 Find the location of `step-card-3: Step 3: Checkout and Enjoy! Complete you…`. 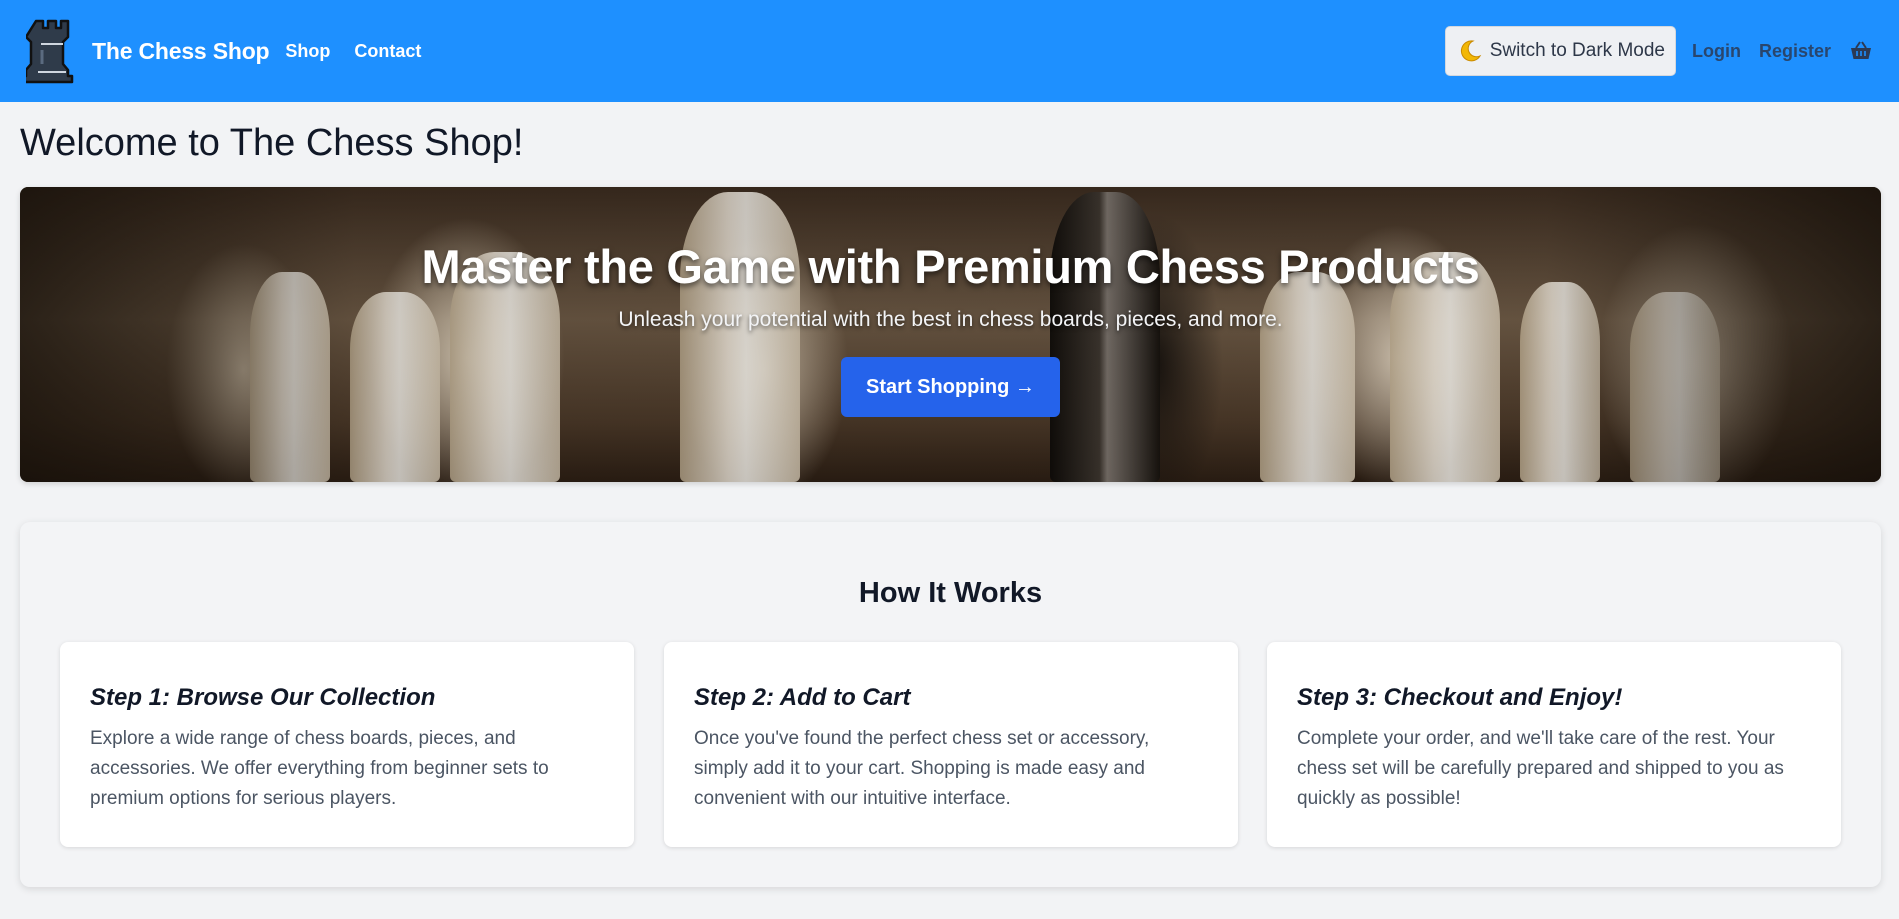

step-card-3: Step 3: Checkout and Enjoy! Complete you… is located at coordinates (1554, 744).